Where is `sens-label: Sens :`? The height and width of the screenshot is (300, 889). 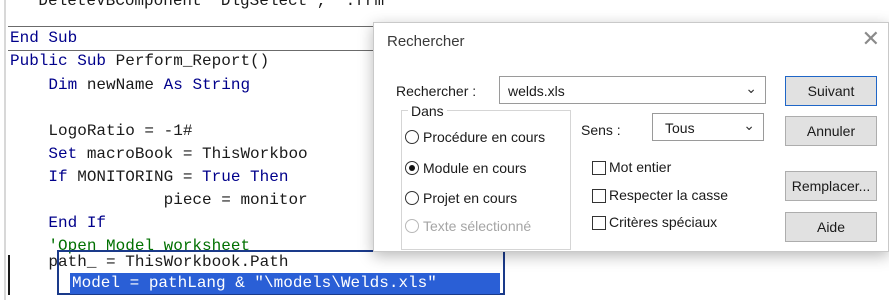 sens-label: Sens : is located at coordinates (601, 130).